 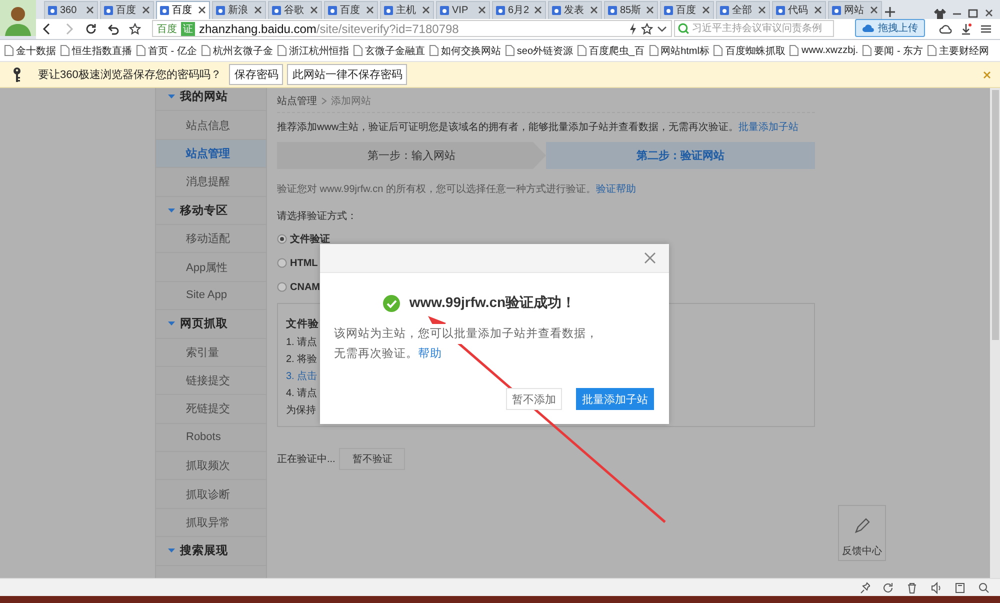 What do you see at coordinates (329, 29) in the screenshot?
I see `url-text: zhanzhang.baidu.com/site/siteverify?id=7180798` at bounding box center [329, 29].